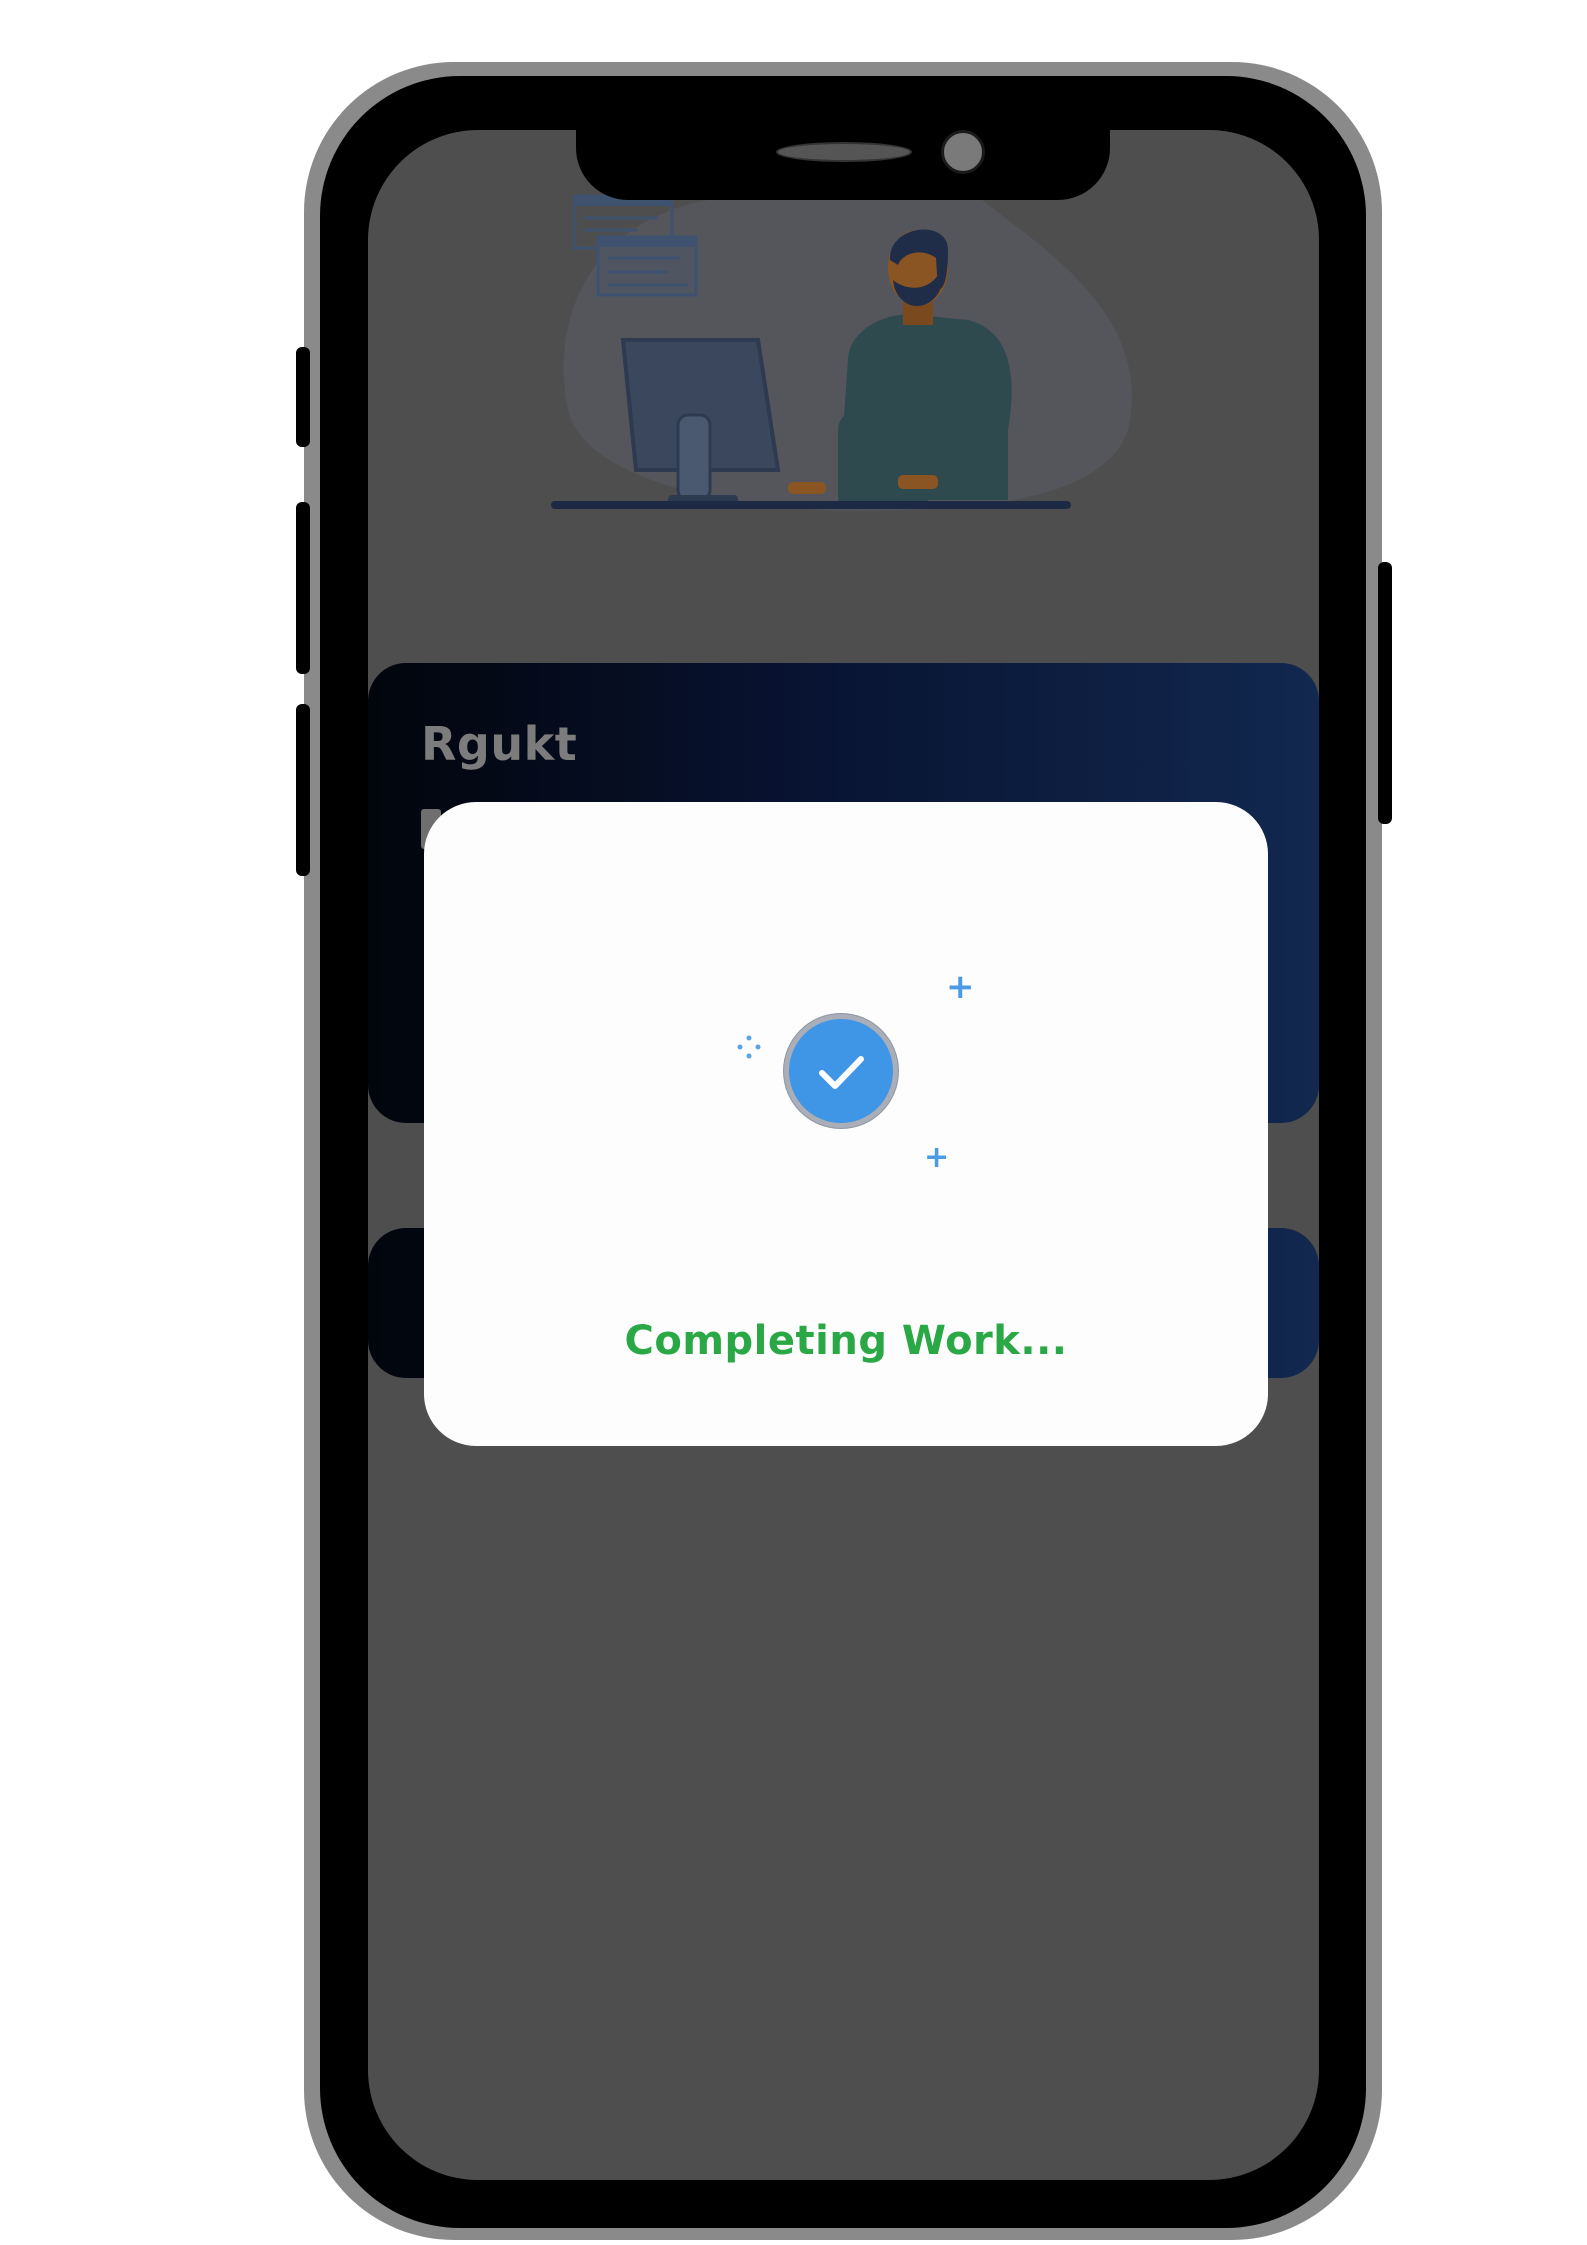  I want to click on volume-up-button, so click(303, 588).